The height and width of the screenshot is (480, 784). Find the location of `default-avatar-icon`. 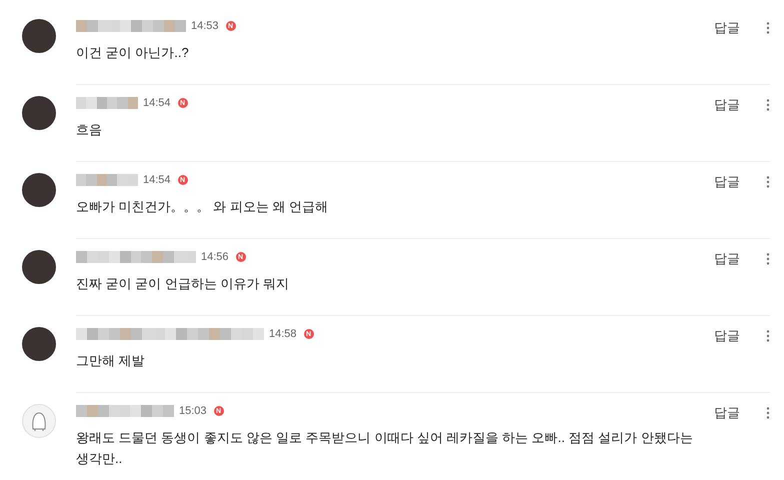

default-avatar-icon is located at coordinates (39, 421).